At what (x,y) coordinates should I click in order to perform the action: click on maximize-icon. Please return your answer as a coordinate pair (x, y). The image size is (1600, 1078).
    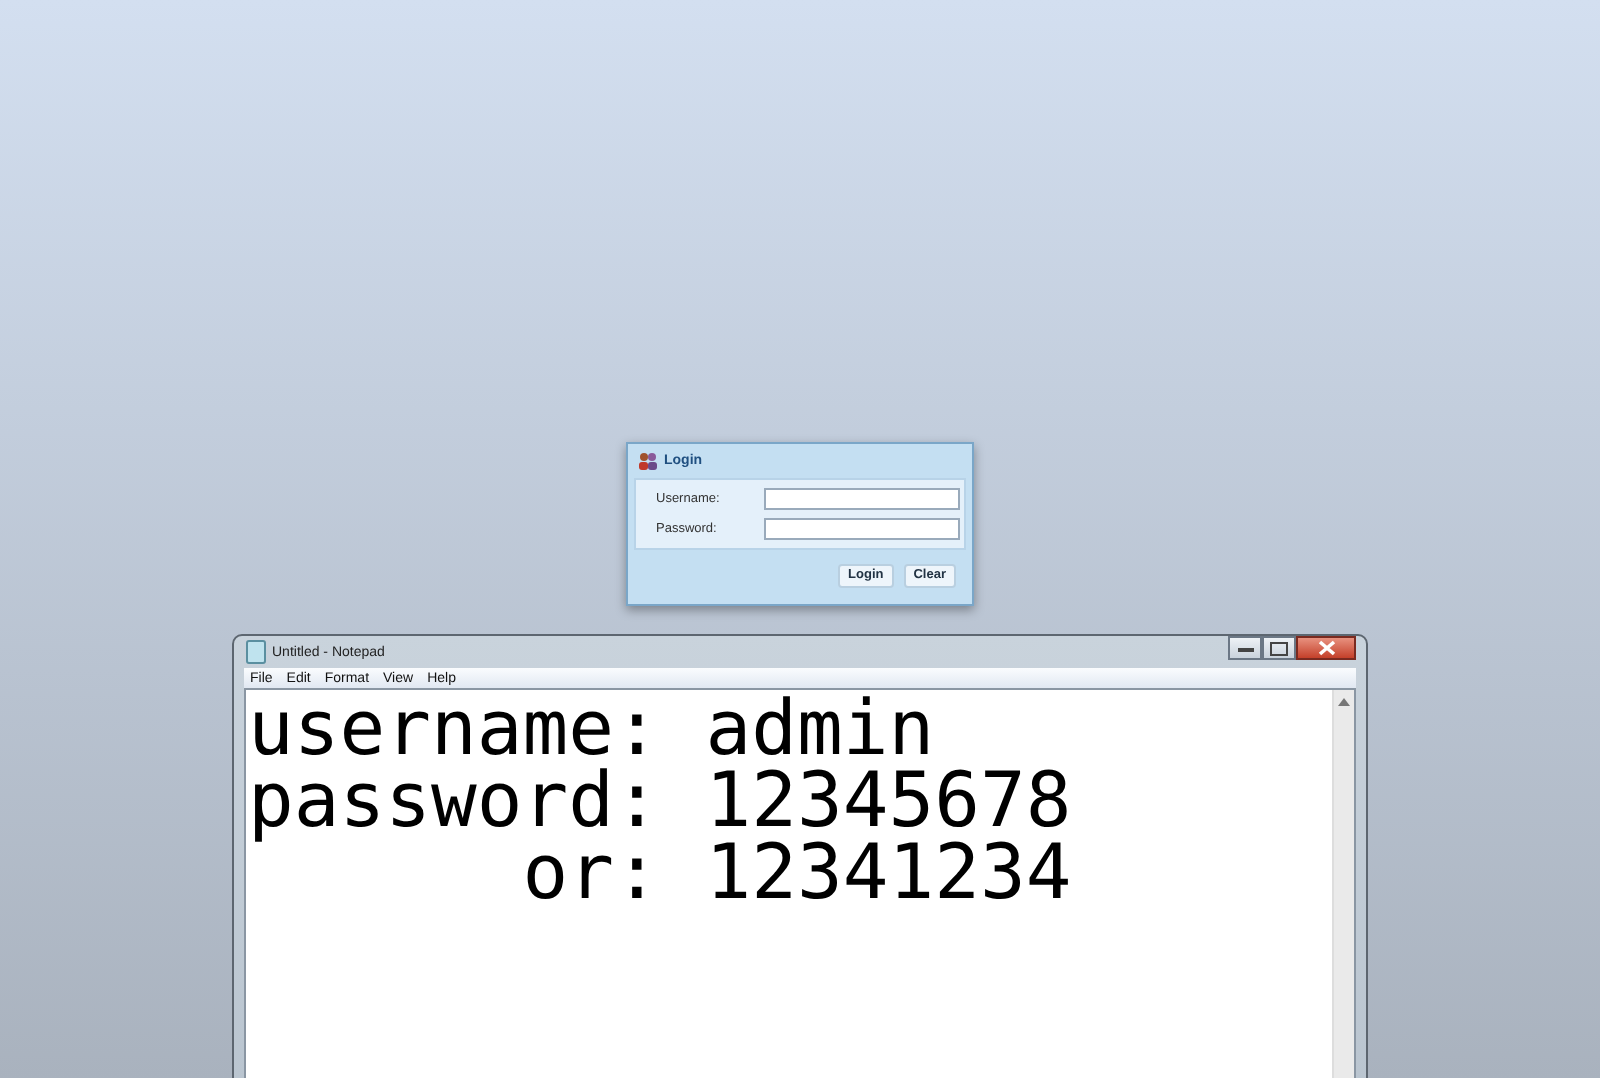
    Looking at the image, I should click on (1279, 648).